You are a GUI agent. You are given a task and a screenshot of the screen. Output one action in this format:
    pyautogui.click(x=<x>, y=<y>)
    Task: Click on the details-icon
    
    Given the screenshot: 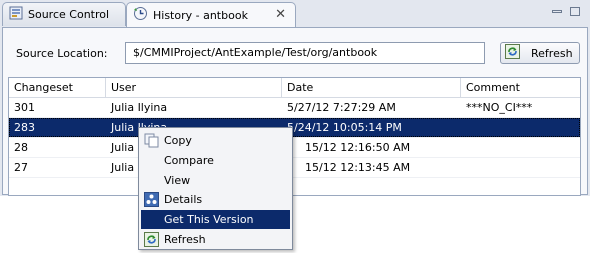 What is the action you would take?
    pyautogui.click(x=151, y=199)
    